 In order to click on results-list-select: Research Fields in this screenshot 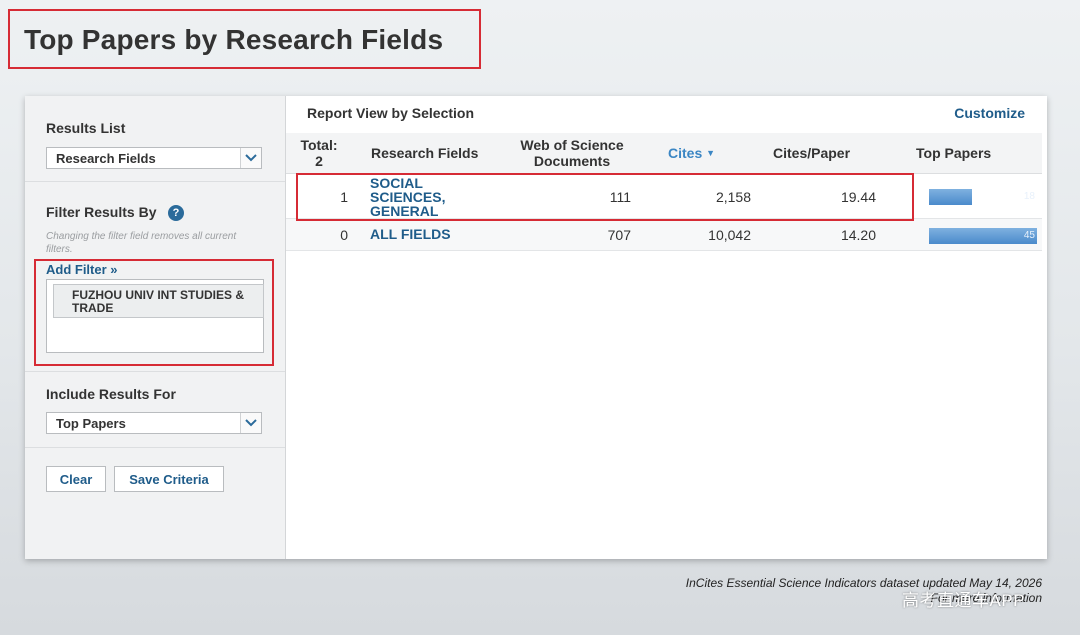, I will do `click(154, 158)`.